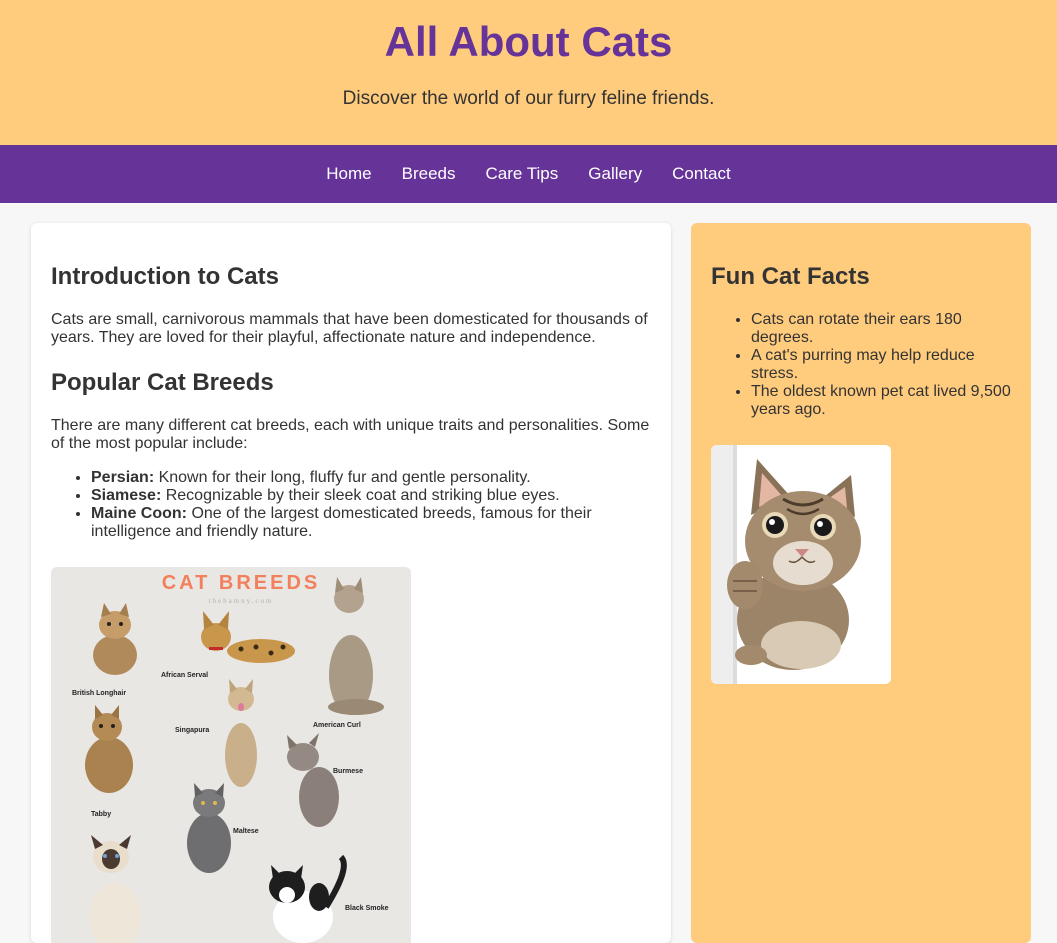  I want to click on list-item: Cats can rotate their ears 180 degrees., so click(881, 329).